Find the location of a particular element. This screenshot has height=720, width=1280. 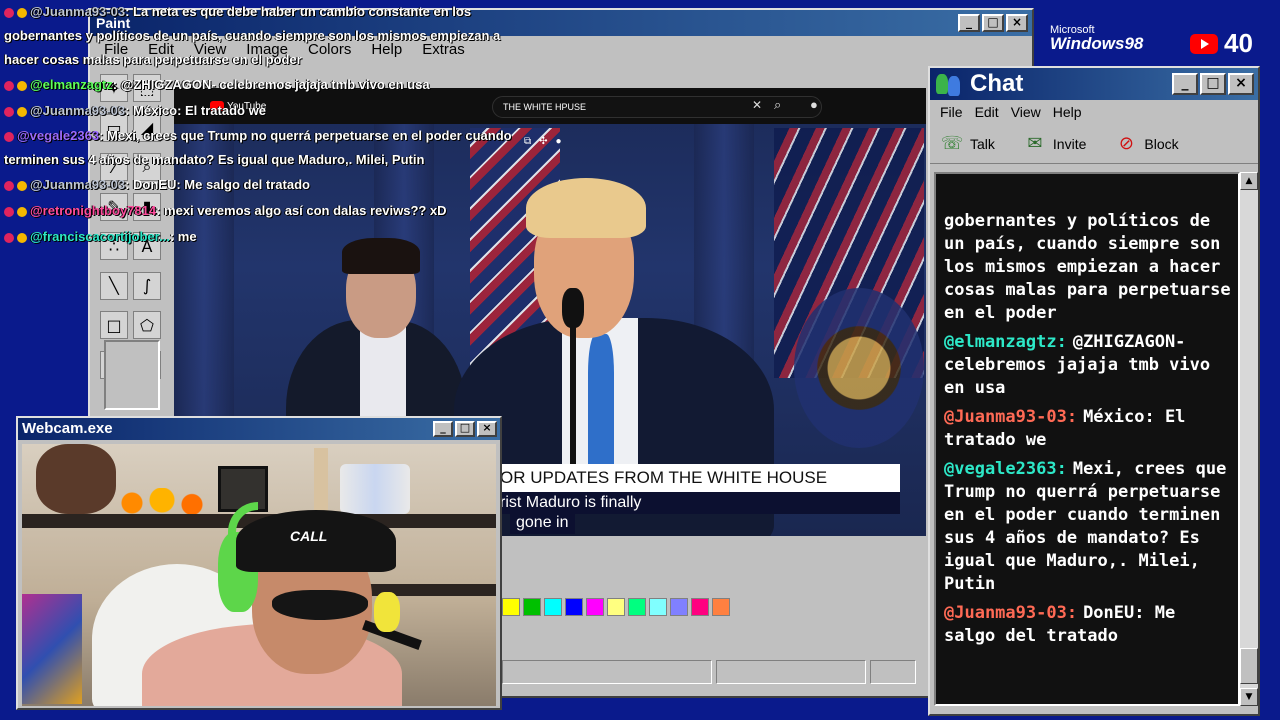

more-icon: ● is located at coordinates (559, 141).